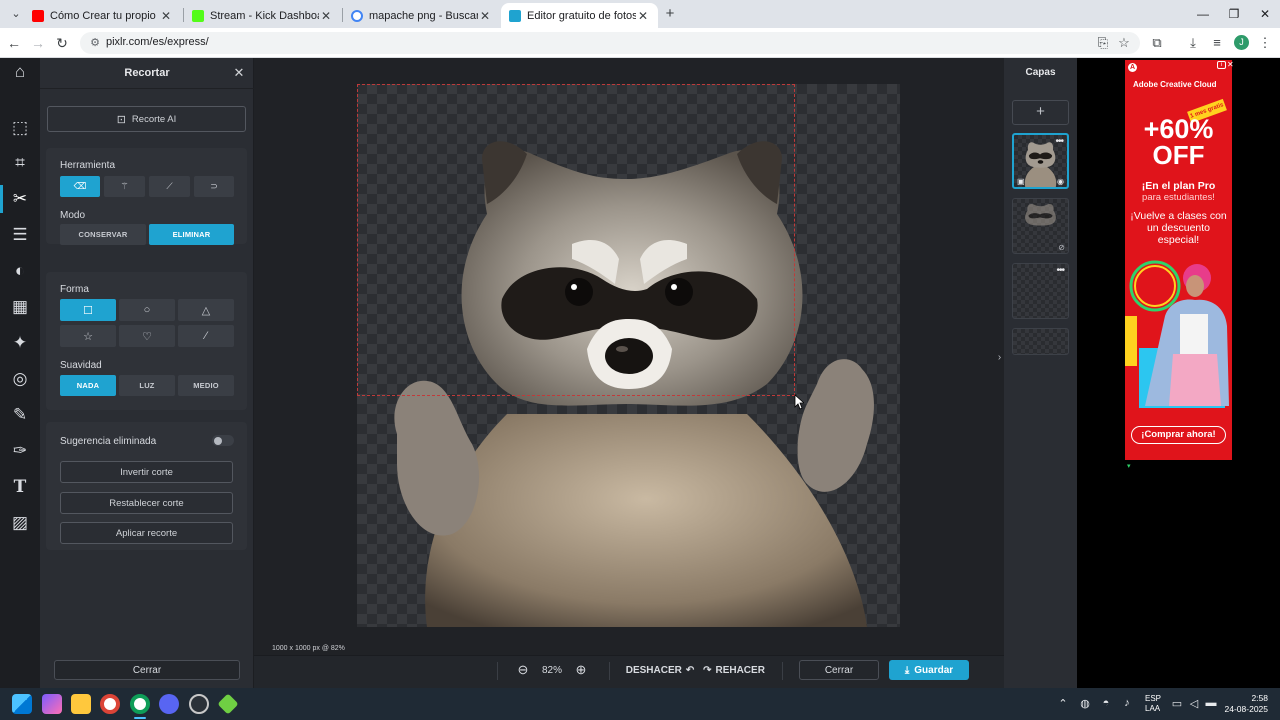  What do you see at coordinates (1178, 435) in the screenshot?
I see `ad-cta-button: ¡Comprar ahora!` at bounding box center [1178, 435].